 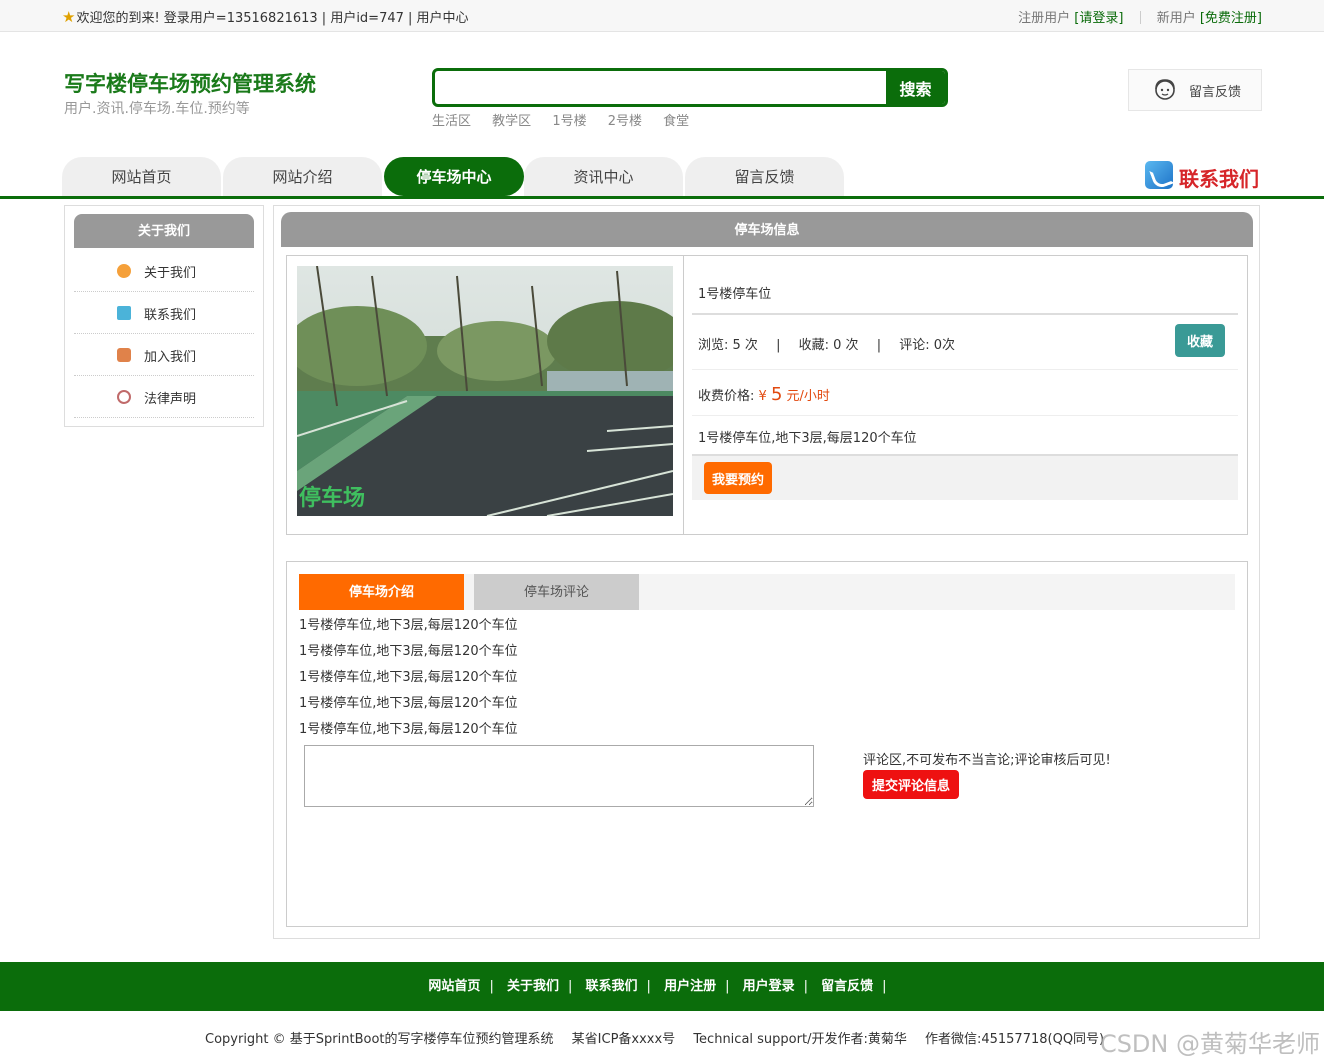 What do you see at coordinates (776, 394) in the screenshot?
I see `price-value: 5` at bounding box center [776, 394].